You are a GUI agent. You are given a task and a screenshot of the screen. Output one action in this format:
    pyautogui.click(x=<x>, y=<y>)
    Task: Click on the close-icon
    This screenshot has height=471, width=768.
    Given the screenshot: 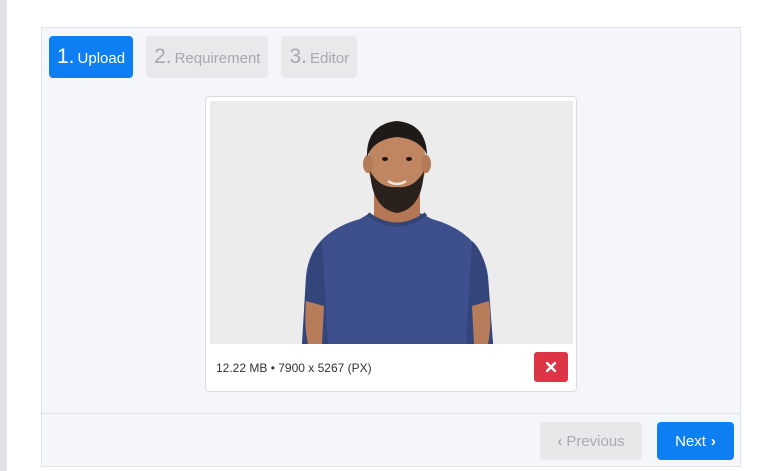 What is the action you would take?
    pyautogui.click(x=551, y=367)
    